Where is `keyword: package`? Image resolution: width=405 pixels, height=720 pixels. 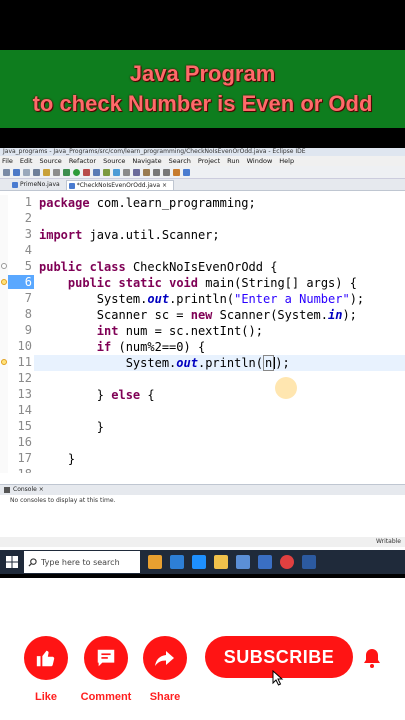
keyword: package is located at coordinates (64, 203).